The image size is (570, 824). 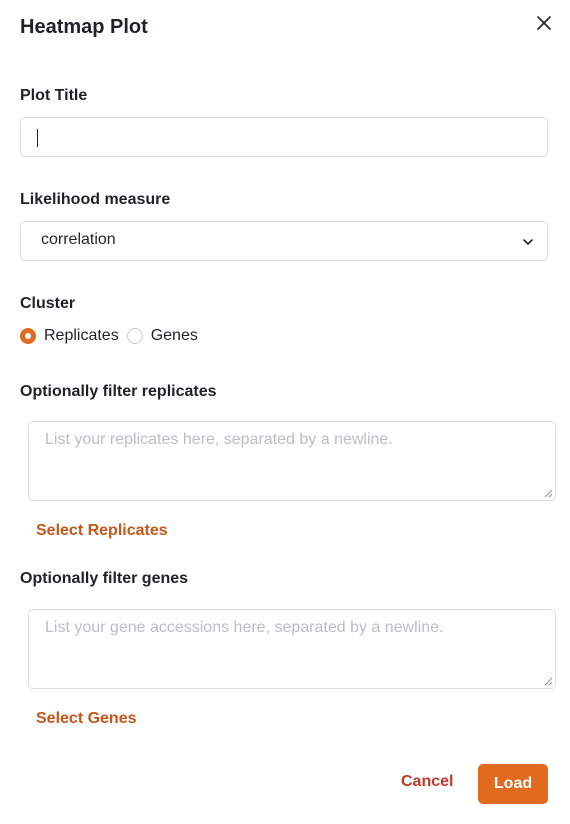 I want to click on close-button, so click(x=544, y=23).